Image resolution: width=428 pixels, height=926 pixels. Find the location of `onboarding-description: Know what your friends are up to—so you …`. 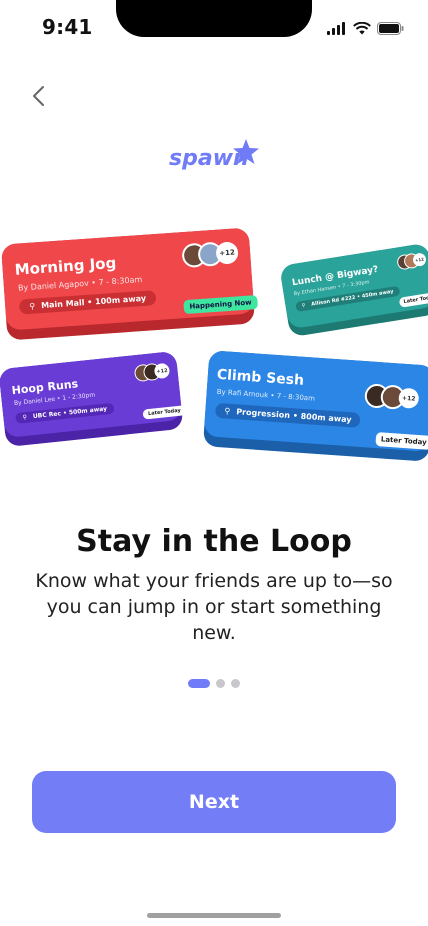

onboarding-description: Know what your friends are up to—so you … is located at coordinates (214, 607).